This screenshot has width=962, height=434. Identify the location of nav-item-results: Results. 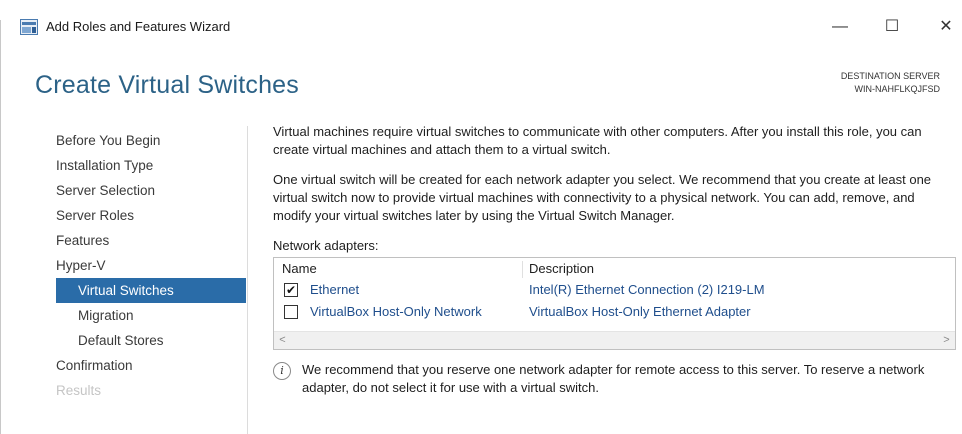
(79, 390).